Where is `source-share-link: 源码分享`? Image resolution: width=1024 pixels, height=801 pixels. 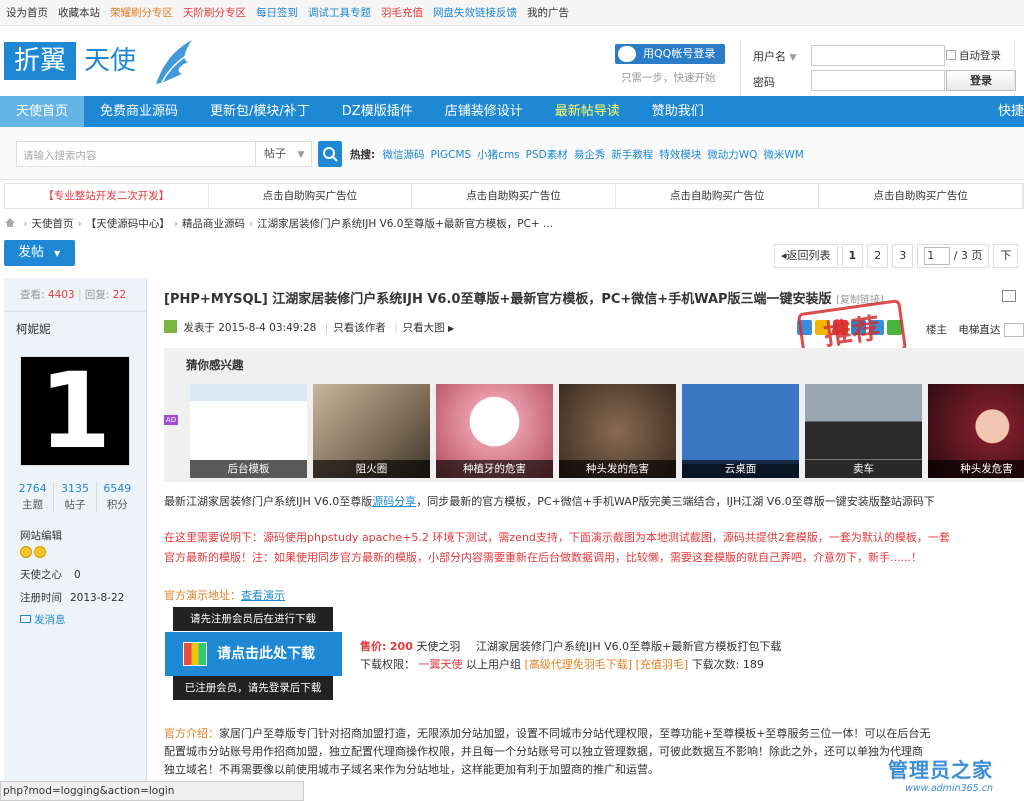
source-share-link: 源码分享 is located at coordinates (394, 501).